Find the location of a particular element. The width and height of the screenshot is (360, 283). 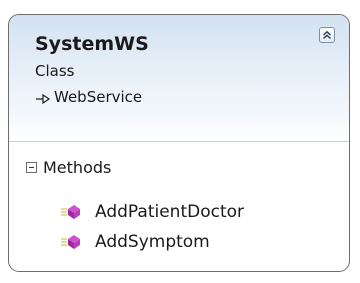

method-item: AddSymptom is located at coordinates (135, 242).